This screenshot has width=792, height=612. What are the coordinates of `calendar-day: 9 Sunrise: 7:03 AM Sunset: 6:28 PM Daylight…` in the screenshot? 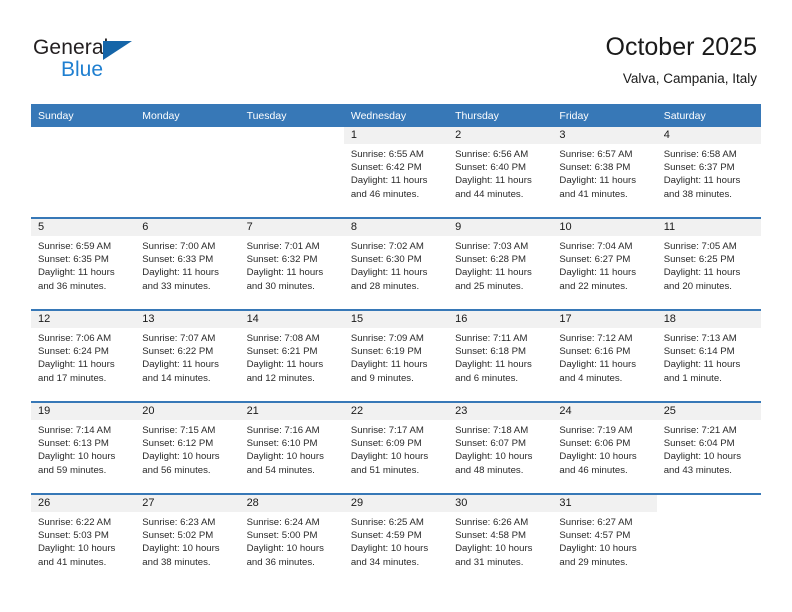 It's located at (500, 264).